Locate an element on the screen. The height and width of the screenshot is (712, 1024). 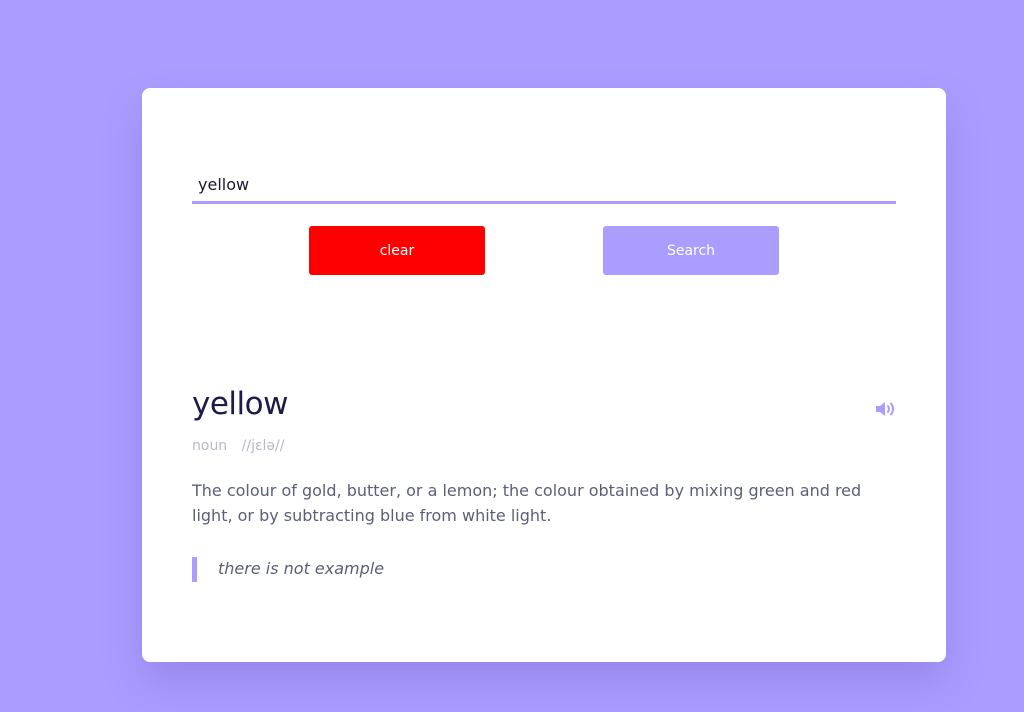
speaker-icon is located at coordinates (886, 409).